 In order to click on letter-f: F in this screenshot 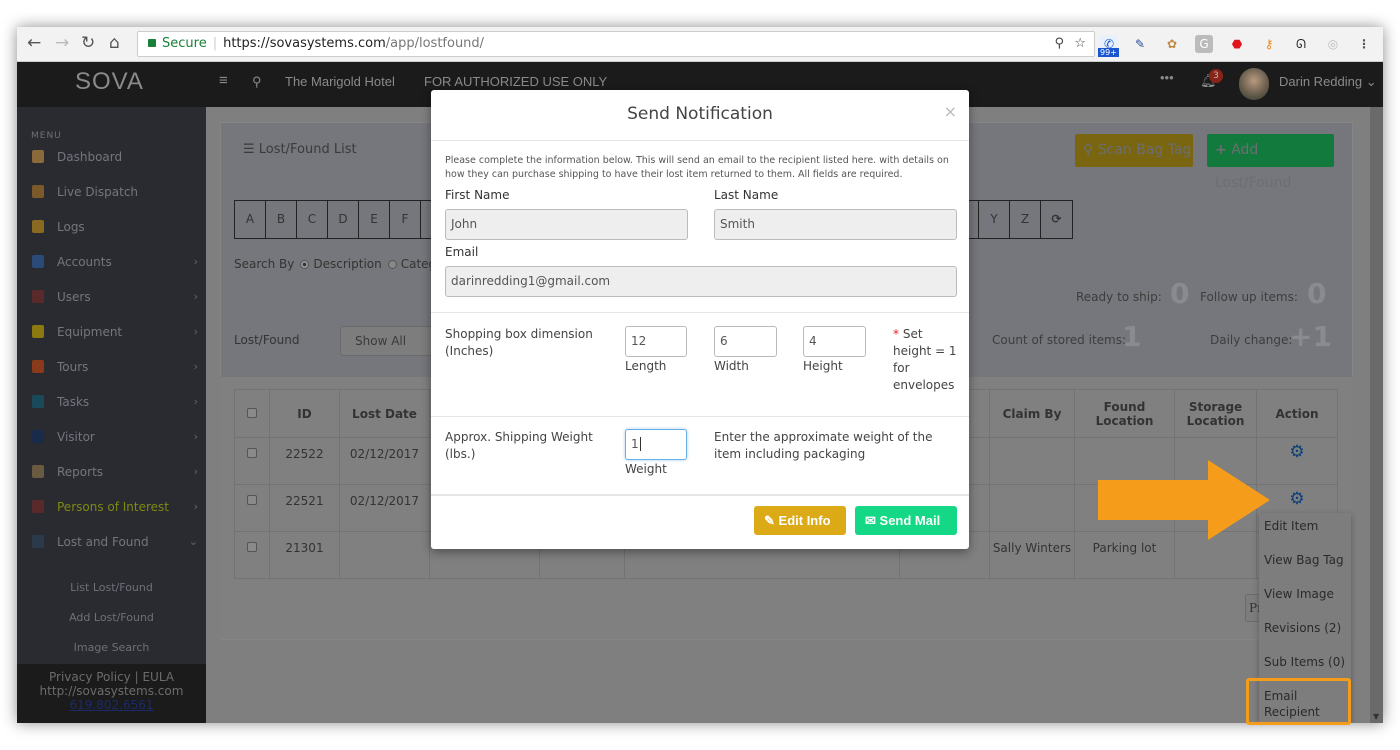, I will do `click(405, 219)`.